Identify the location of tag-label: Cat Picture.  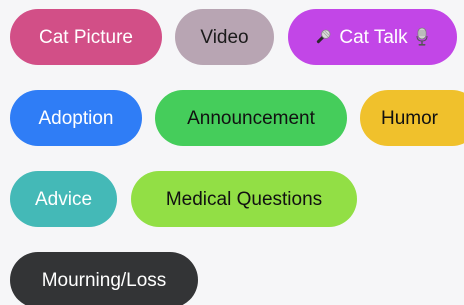
(86, 37).